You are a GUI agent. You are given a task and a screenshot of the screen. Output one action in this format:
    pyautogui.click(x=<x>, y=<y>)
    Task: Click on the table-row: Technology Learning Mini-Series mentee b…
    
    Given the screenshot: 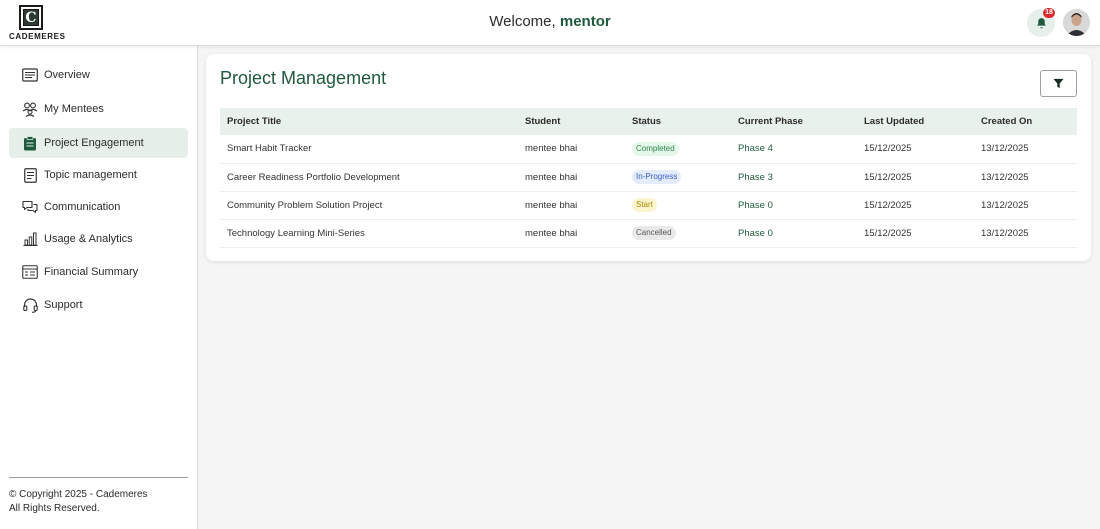 What is the action you would take?
    pyautogui.click(x=648, y=233)
    